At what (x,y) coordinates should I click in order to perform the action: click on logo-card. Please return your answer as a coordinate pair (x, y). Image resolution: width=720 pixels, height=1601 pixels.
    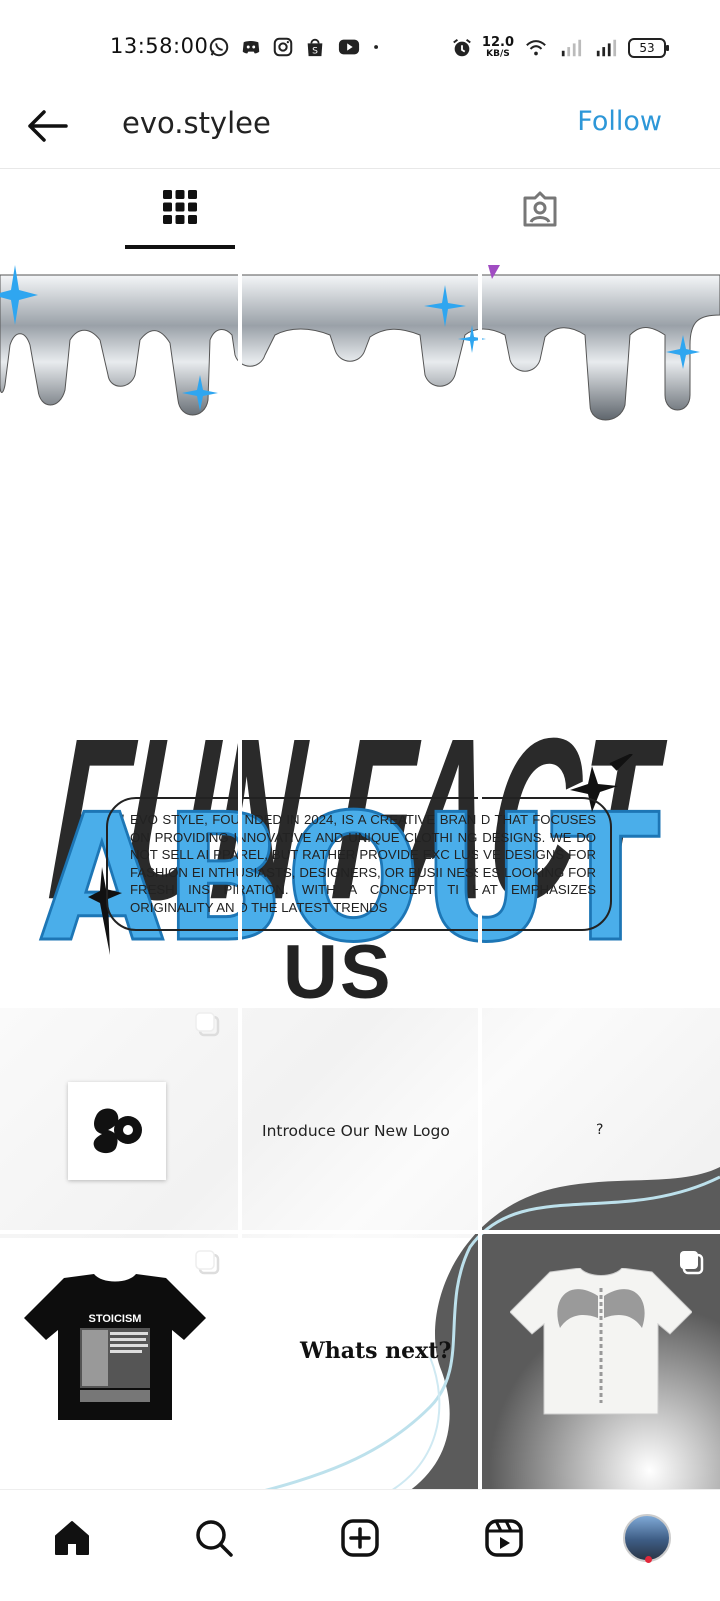
    Looking at the image, I should click on (117, 1131).